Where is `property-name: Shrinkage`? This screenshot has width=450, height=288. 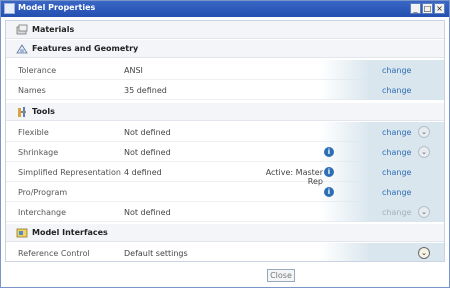
property-name: Shrinkage is located at coordinates (38, 152).